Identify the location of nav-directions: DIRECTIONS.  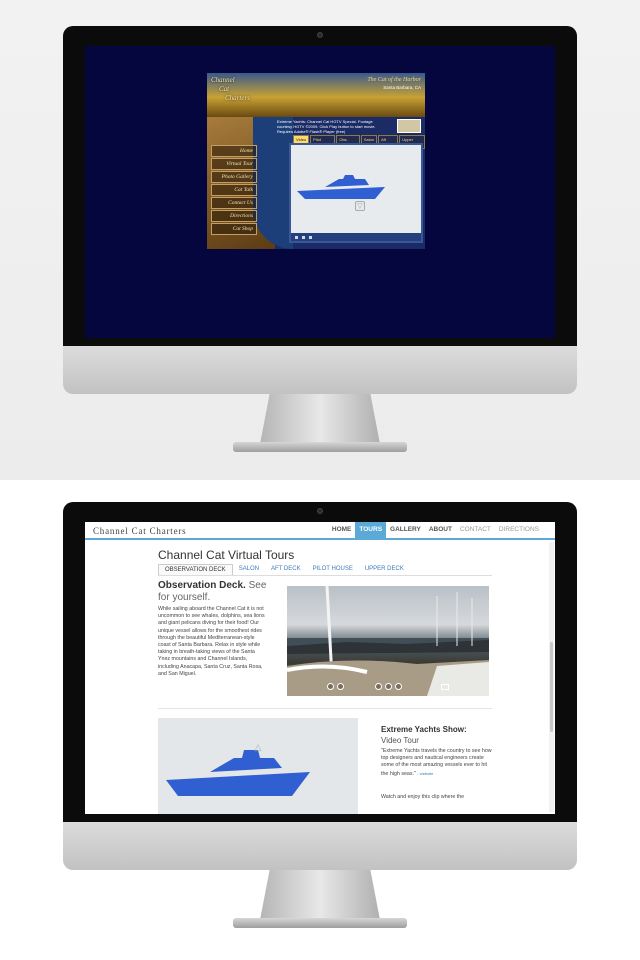
(519, 530).